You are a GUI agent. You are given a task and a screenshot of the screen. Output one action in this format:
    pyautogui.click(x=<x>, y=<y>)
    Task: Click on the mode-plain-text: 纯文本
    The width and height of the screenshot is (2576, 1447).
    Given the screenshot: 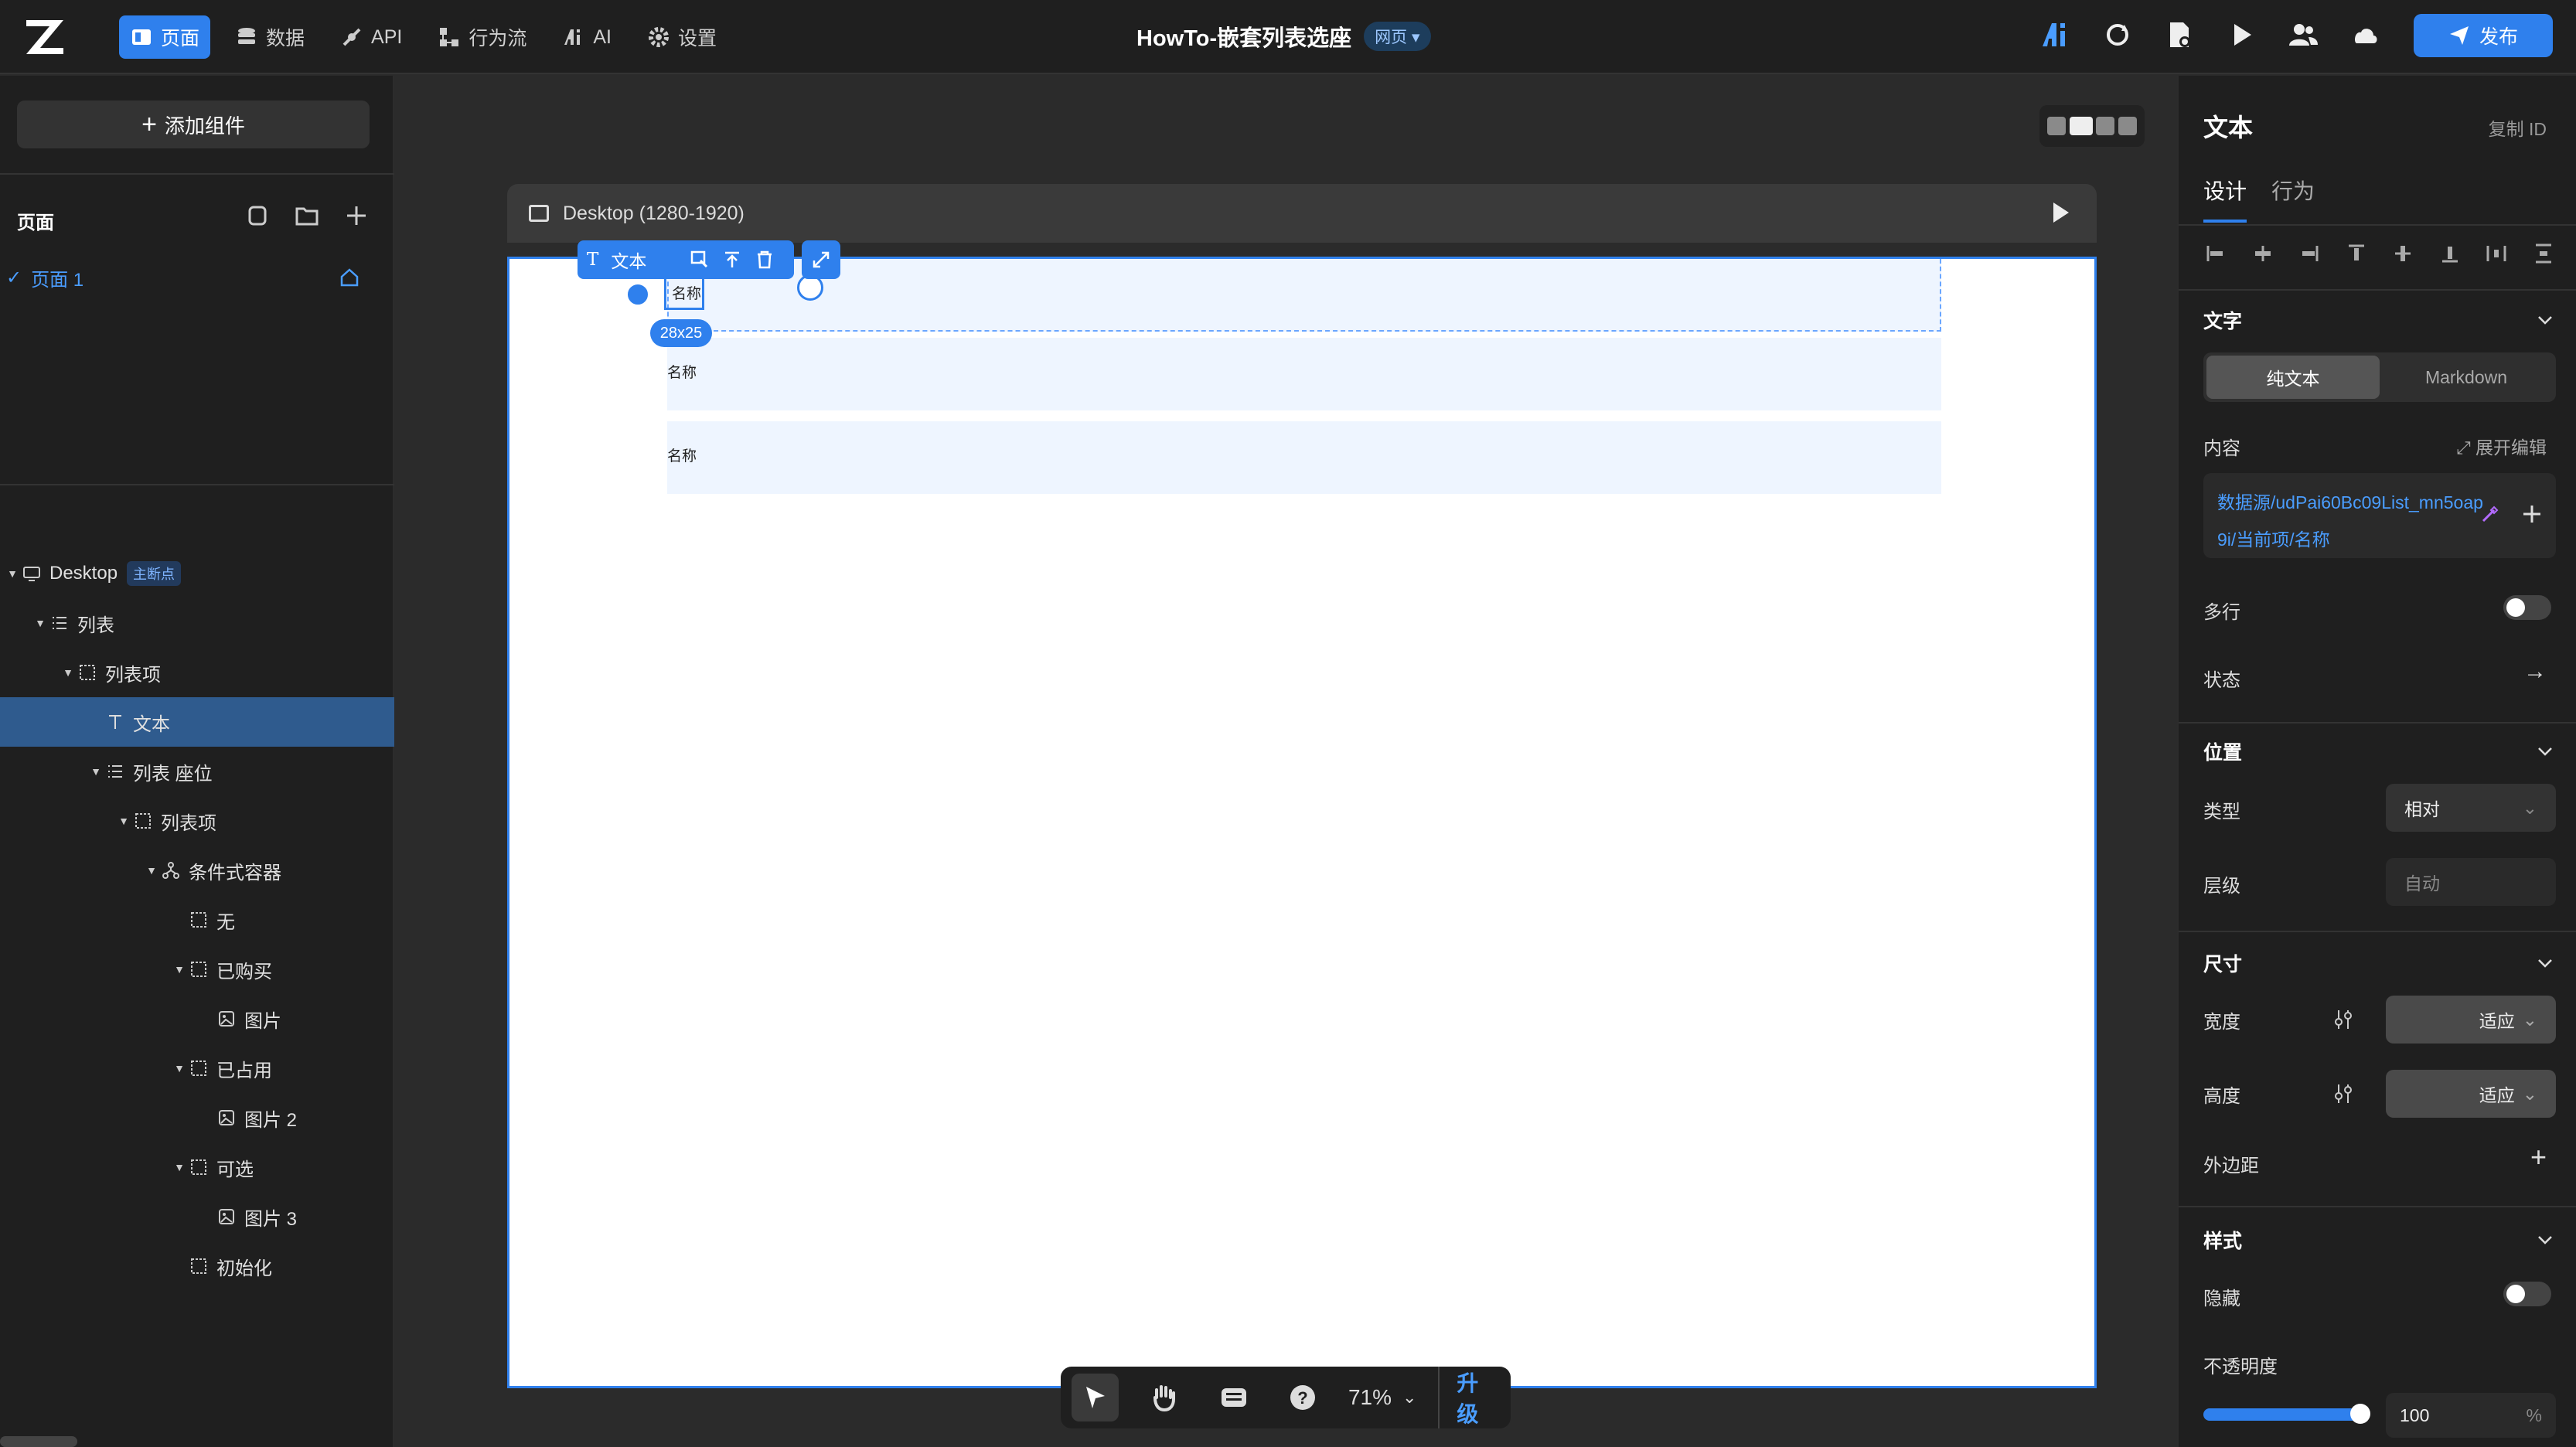 What is the action you would take?
    pyautogui.click(x=2293, y=377)
    